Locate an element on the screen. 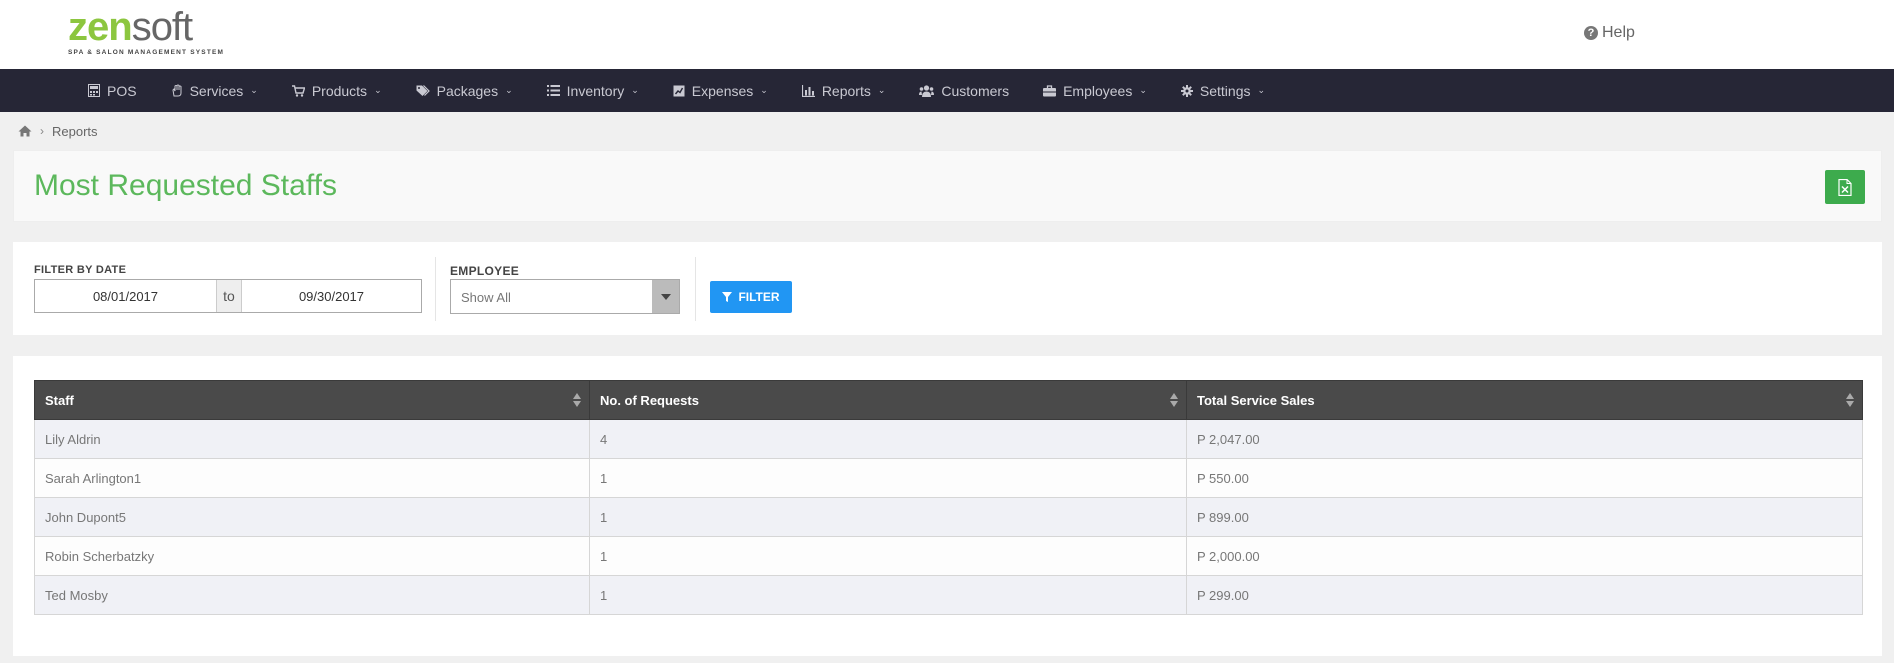 This screenshot has width=1894, height=663. export-excel-button is located at coordinates (1845, 187).